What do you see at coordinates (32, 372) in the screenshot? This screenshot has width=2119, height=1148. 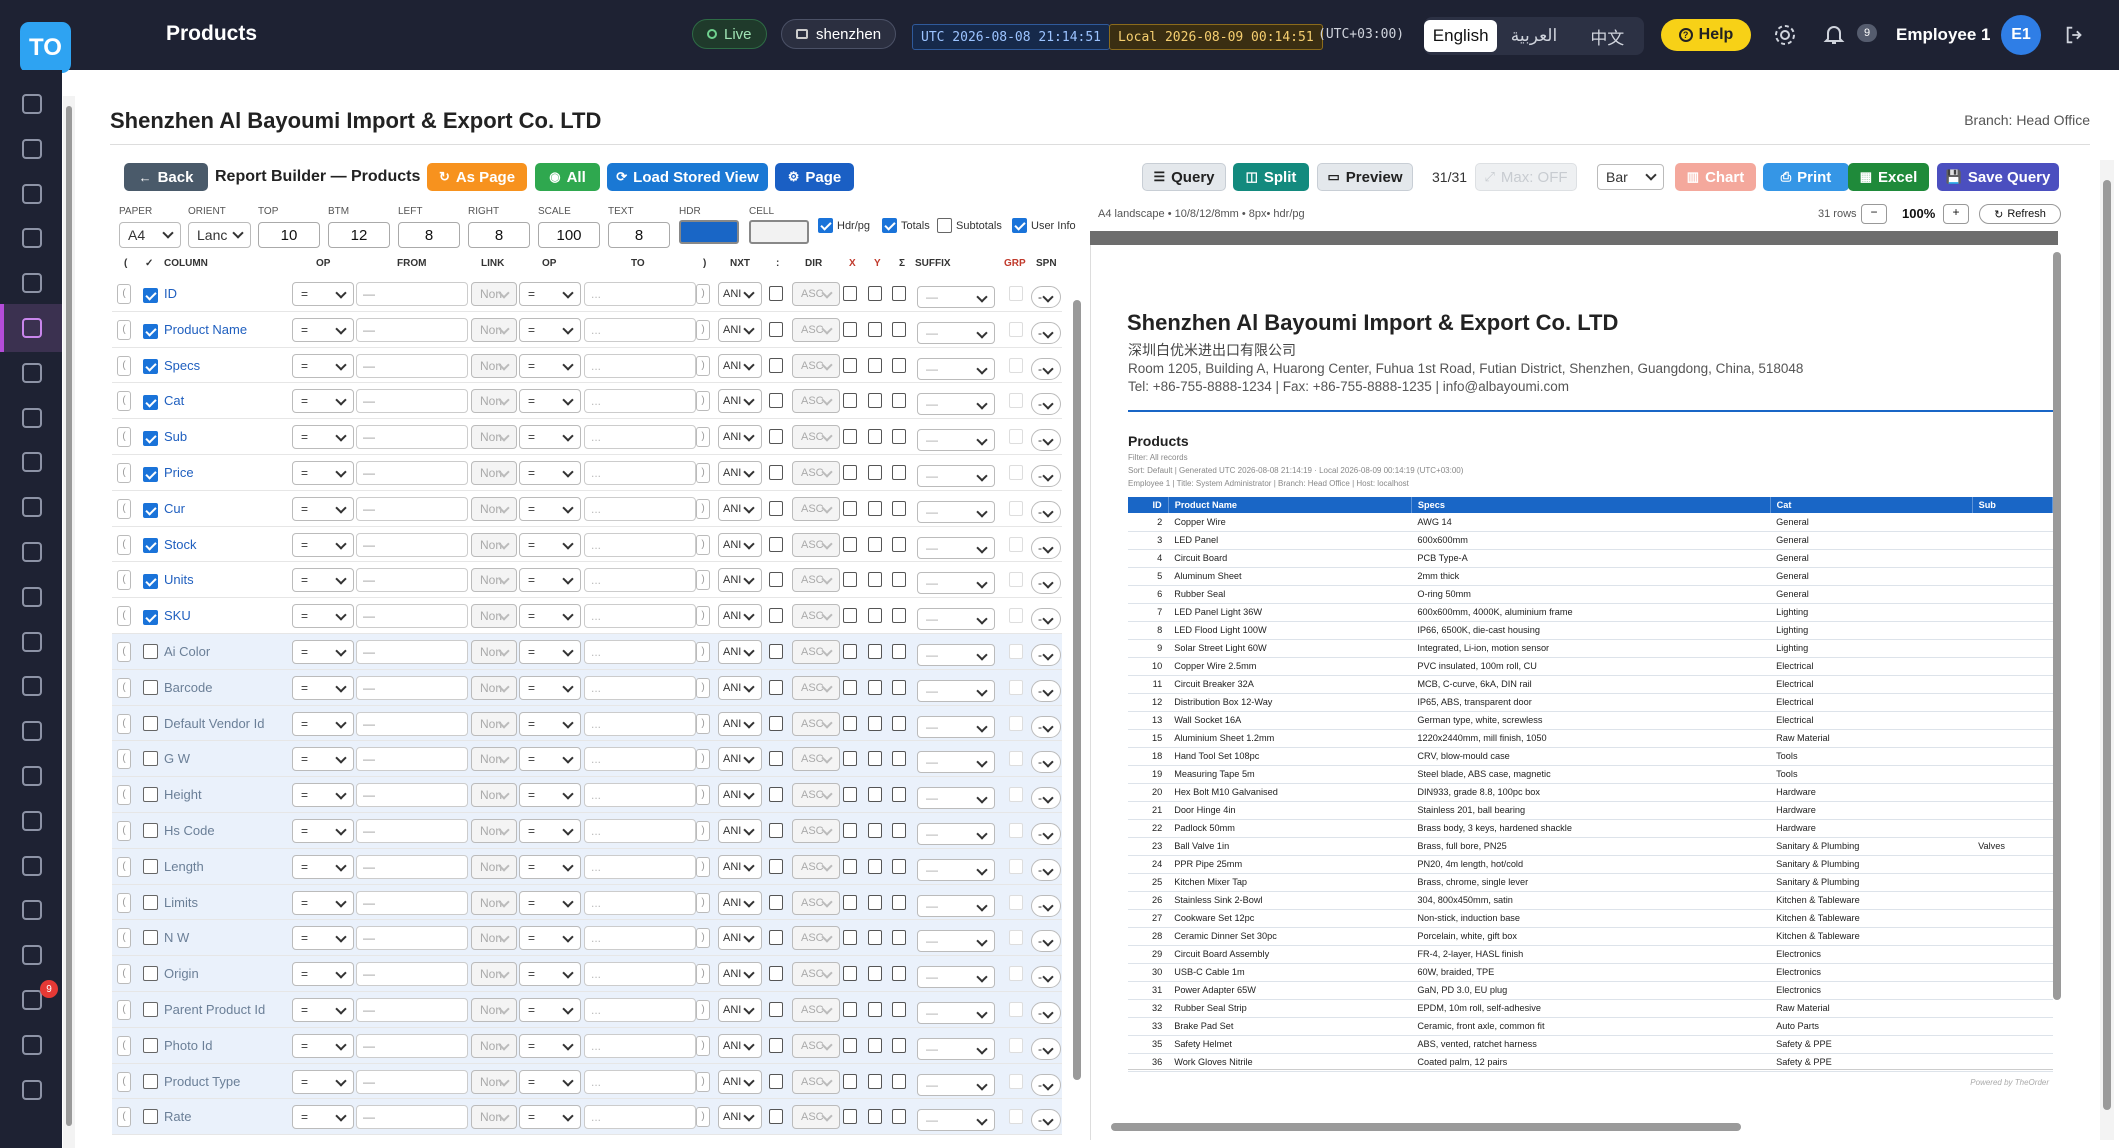 I see `layers-icon` at bounding box center [32, 372].